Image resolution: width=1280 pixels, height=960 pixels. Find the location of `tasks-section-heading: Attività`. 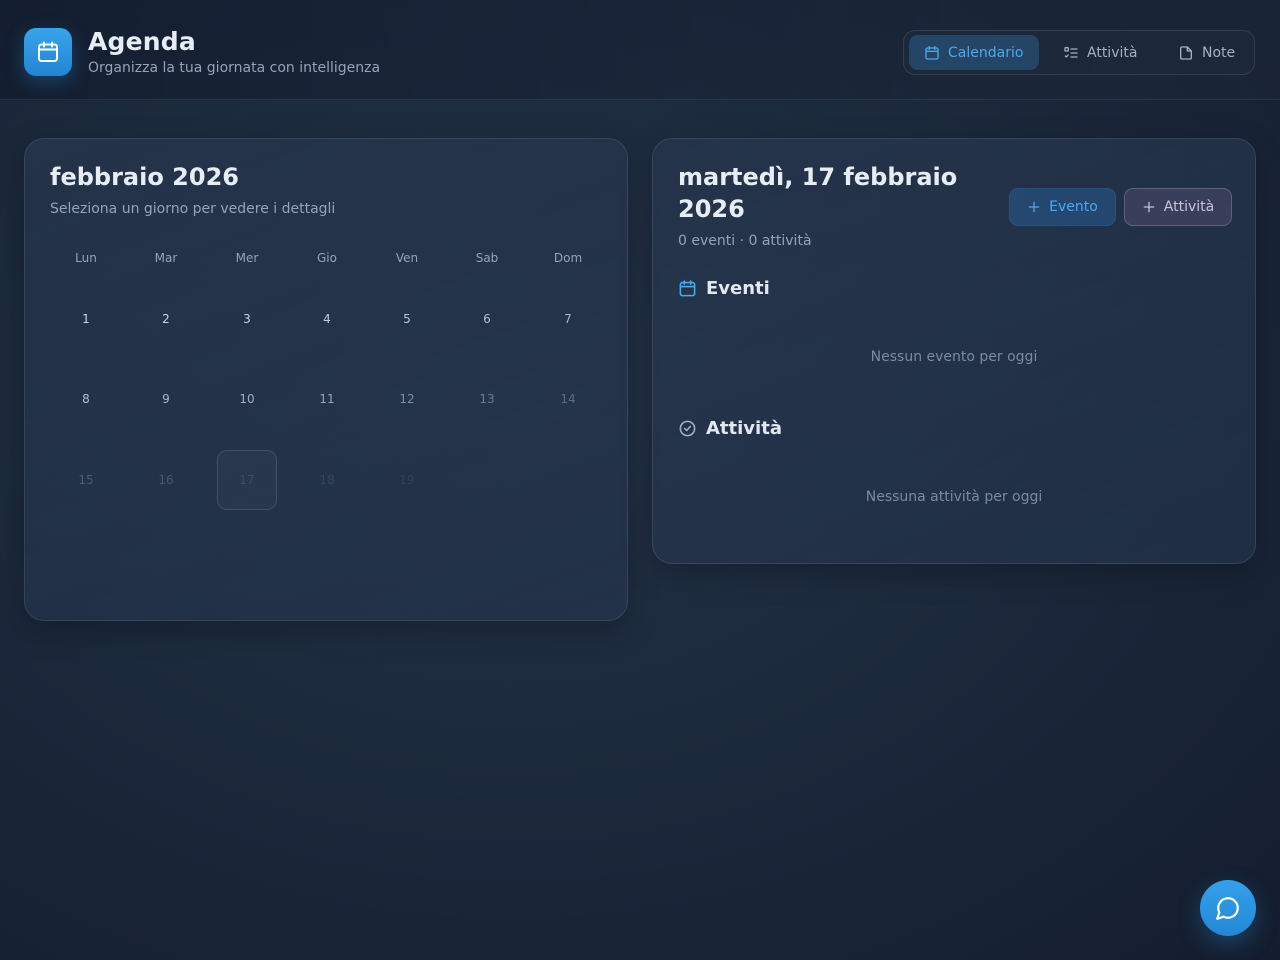

tasks-section-heading: Attività is located at coordinates (730, 428).